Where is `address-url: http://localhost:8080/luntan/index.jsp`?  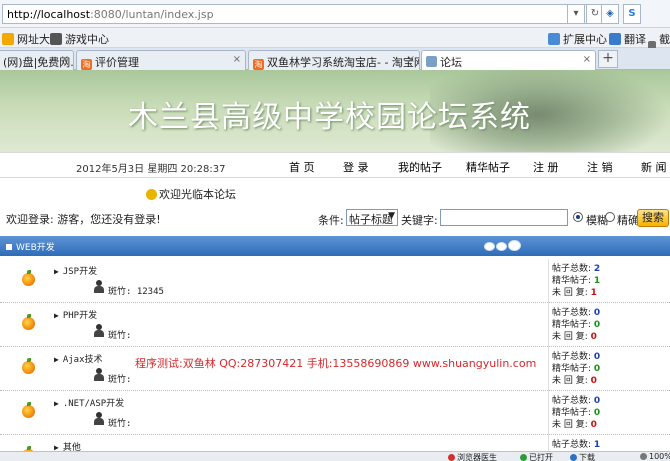 address-url: http://localhost:8080/luntan/index.jsp is located at coordinates (110, 14).